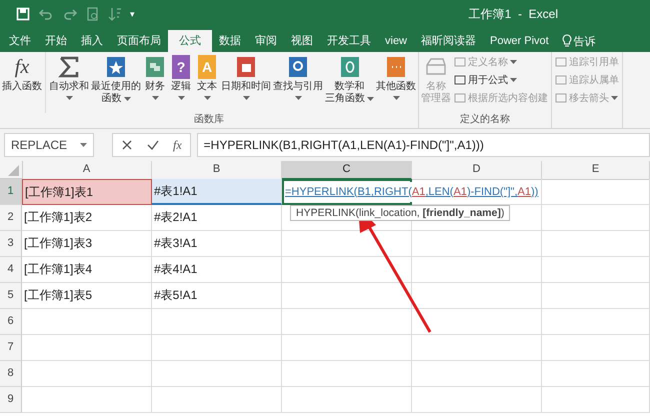 The image size is (650, 418). Describe the element at coordinates (11, 374) in the screenshot. I see `row-header: 8` at that location.